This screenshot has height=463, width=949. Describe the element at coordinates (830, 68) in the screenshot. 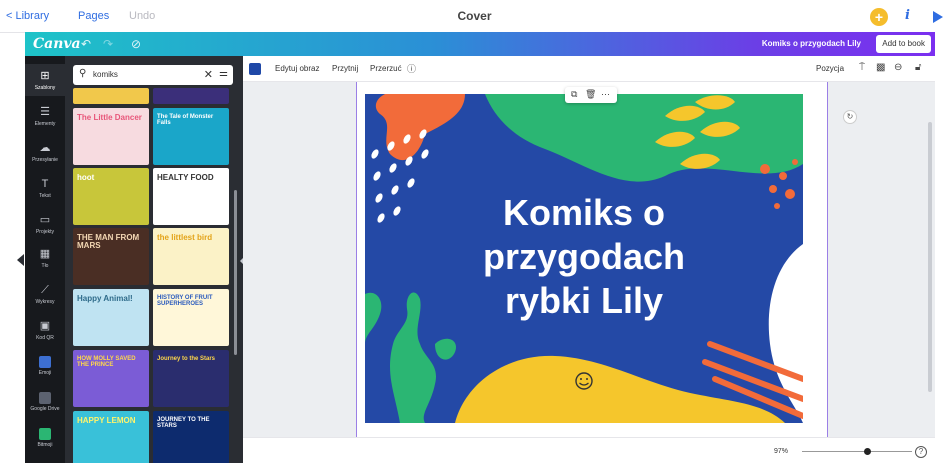

I see `position-button: Pozycja` at that location.